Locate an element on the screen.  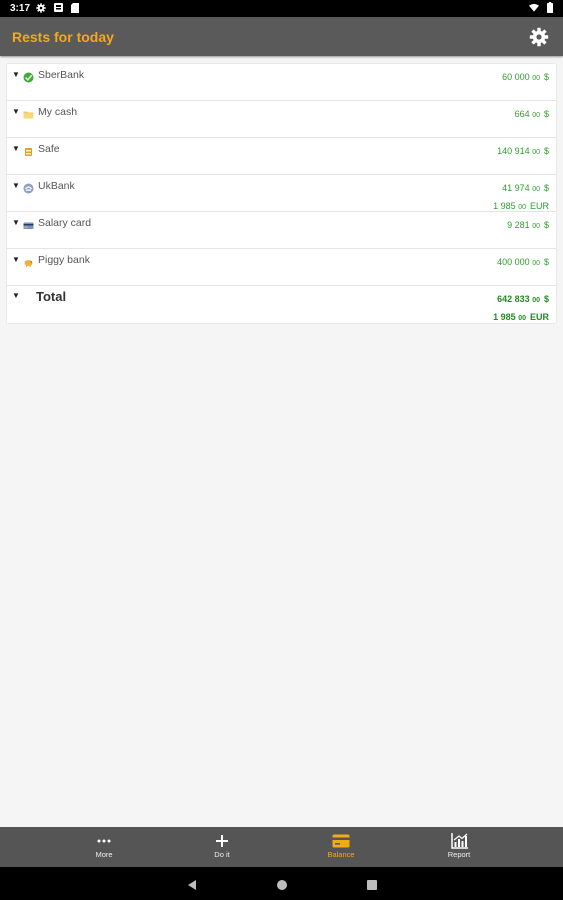
account-amounts: 664 00 $ is located at coordinates (532, 115).